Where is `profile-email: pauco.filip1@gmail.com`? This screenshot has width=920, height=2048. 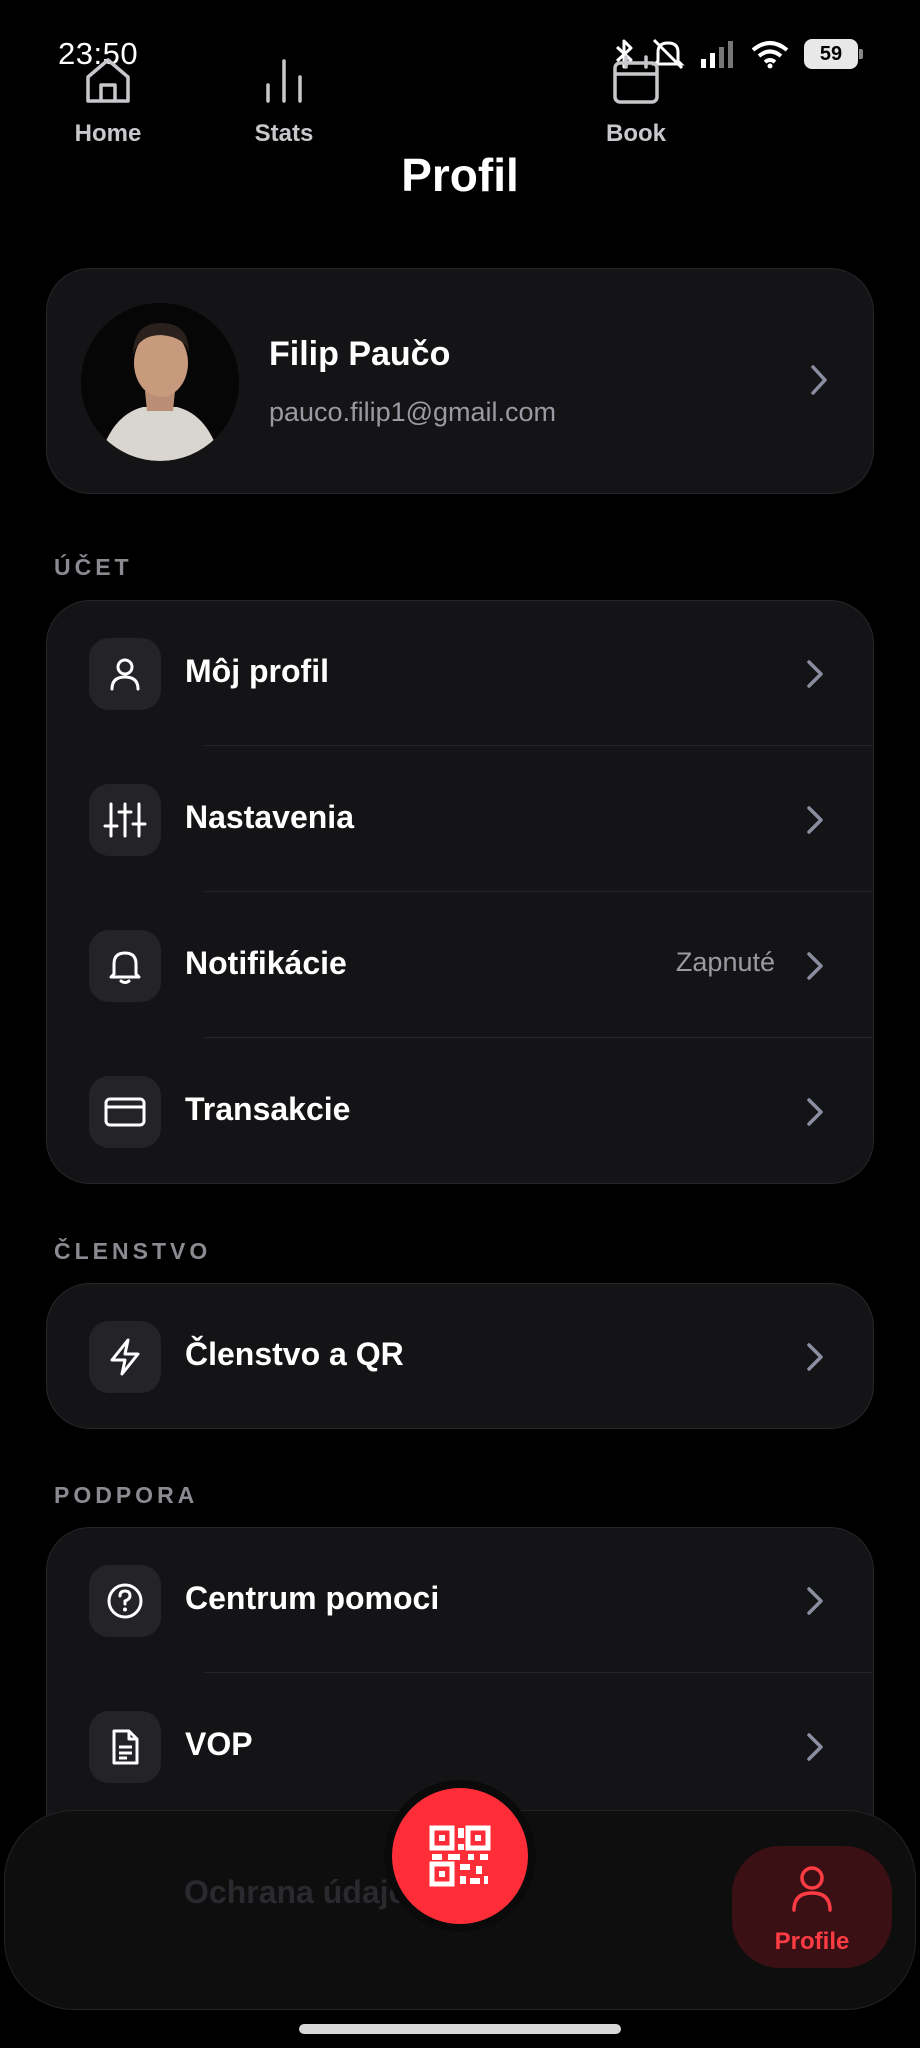
profile-email: pauco.filip1@gmail.com is located at coordinates (413, 412).